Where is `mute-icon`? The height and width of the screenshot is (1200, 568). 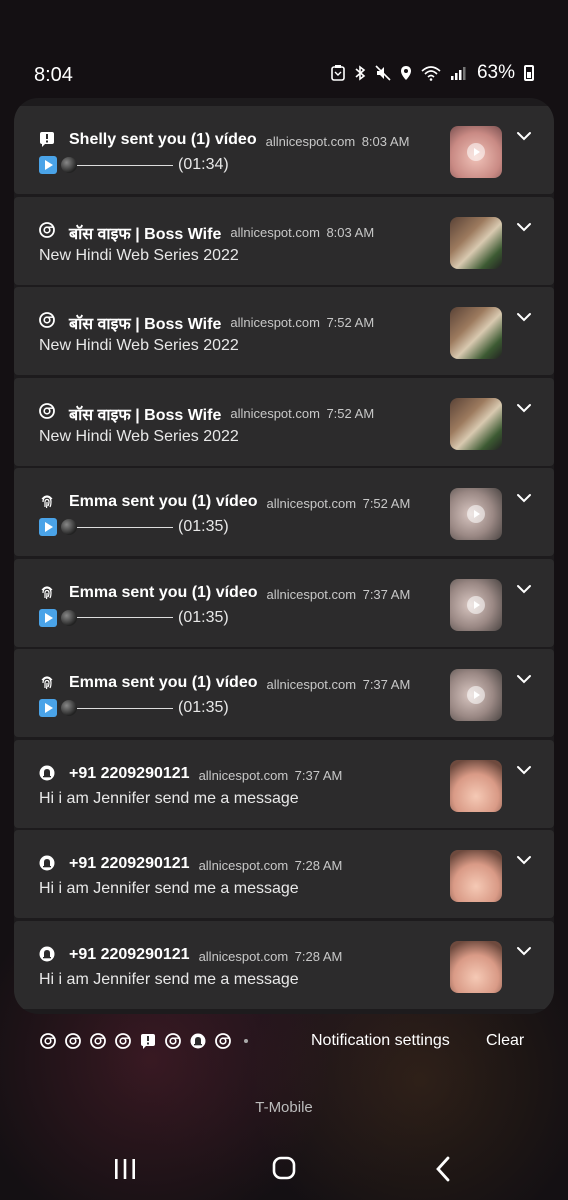 mute-icon is located at coordinates (383, 73).